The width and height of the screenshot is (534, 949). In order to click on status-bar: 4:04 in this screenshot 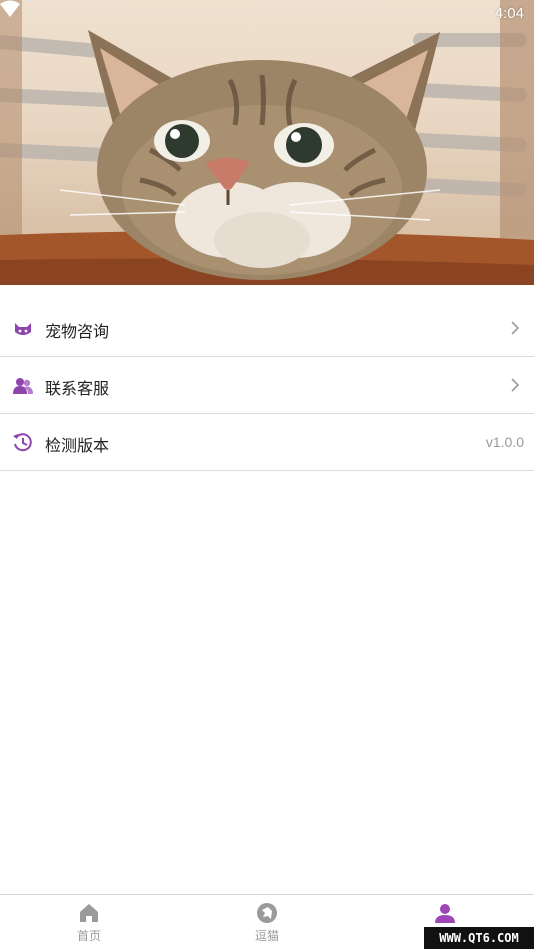, I will do `click(267, 14)`.